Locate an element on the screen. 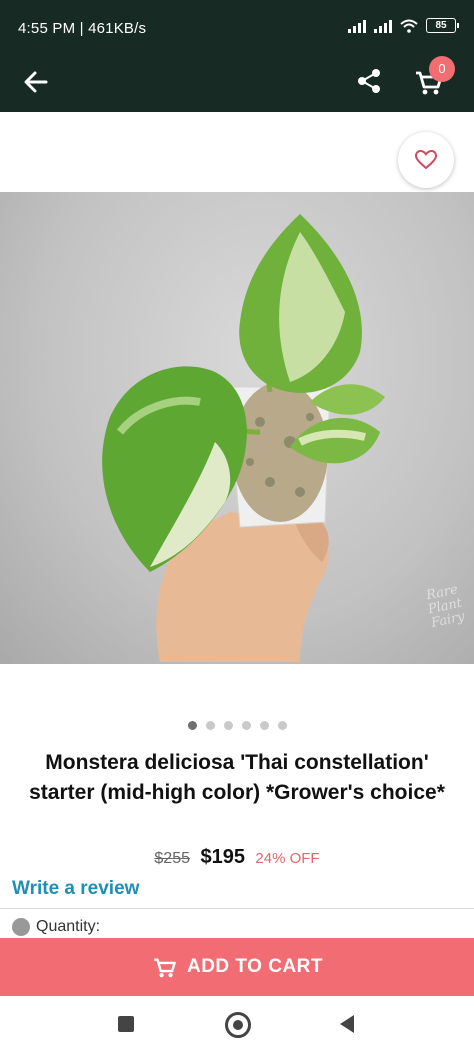 Image resolution: width=474 pixels, height=1053 pixels. original-price: $255 is located at coordinates (172, 858).